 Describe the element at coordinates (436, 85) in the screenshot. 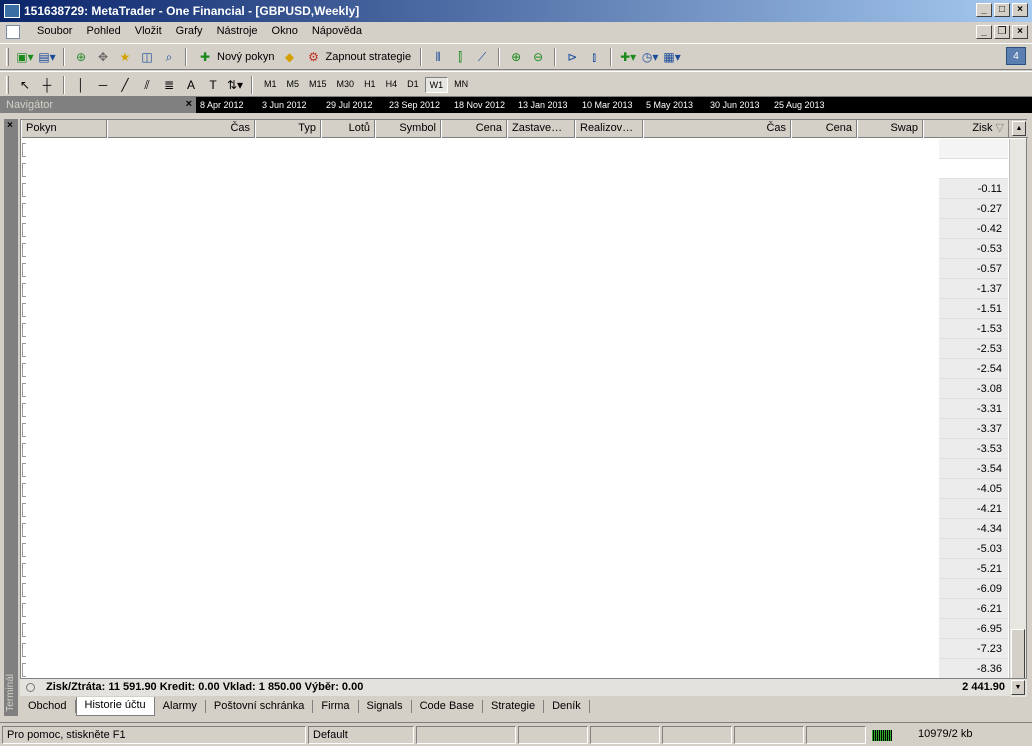

I see `timeframe-w1-button: W1` at that location.